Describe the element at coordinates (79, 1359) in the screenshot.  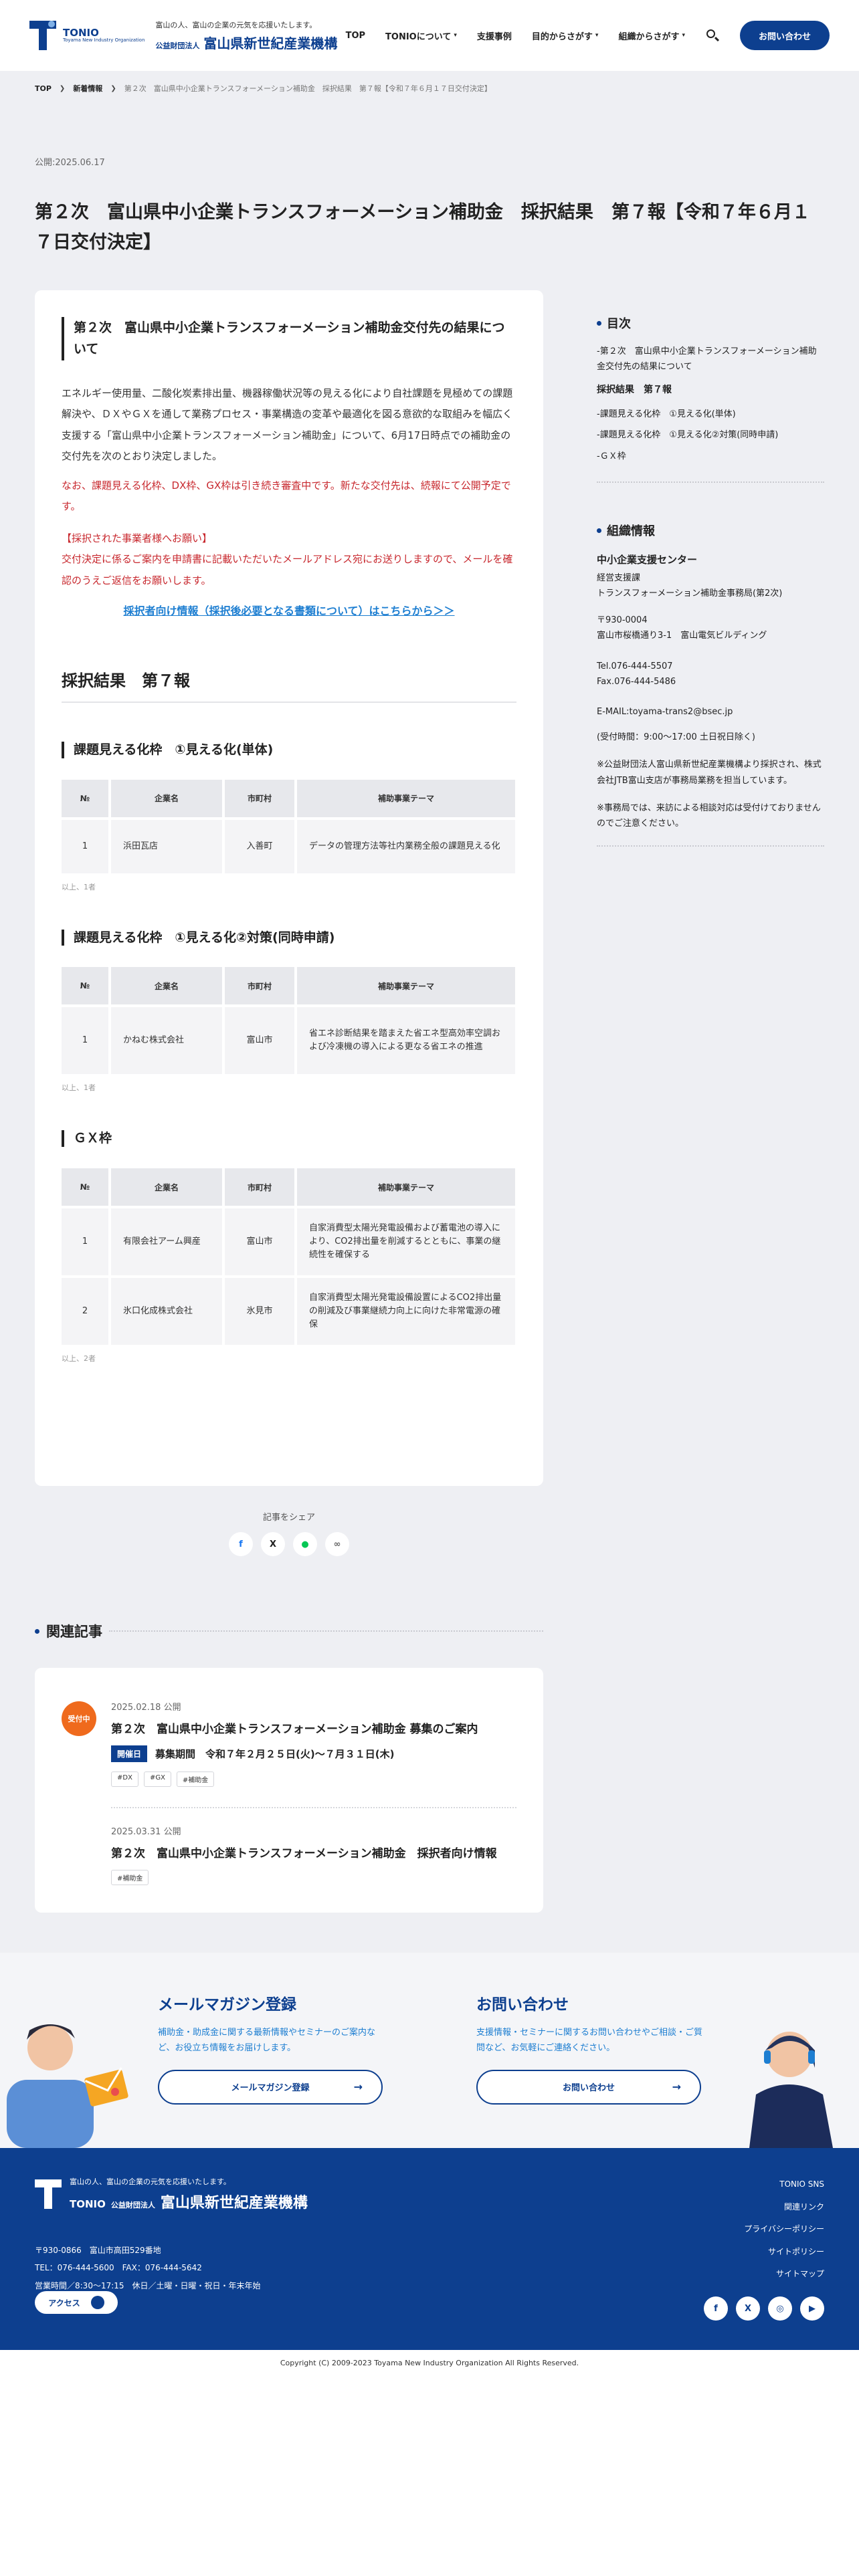
I see `result-count: 以上、2者` at that location.